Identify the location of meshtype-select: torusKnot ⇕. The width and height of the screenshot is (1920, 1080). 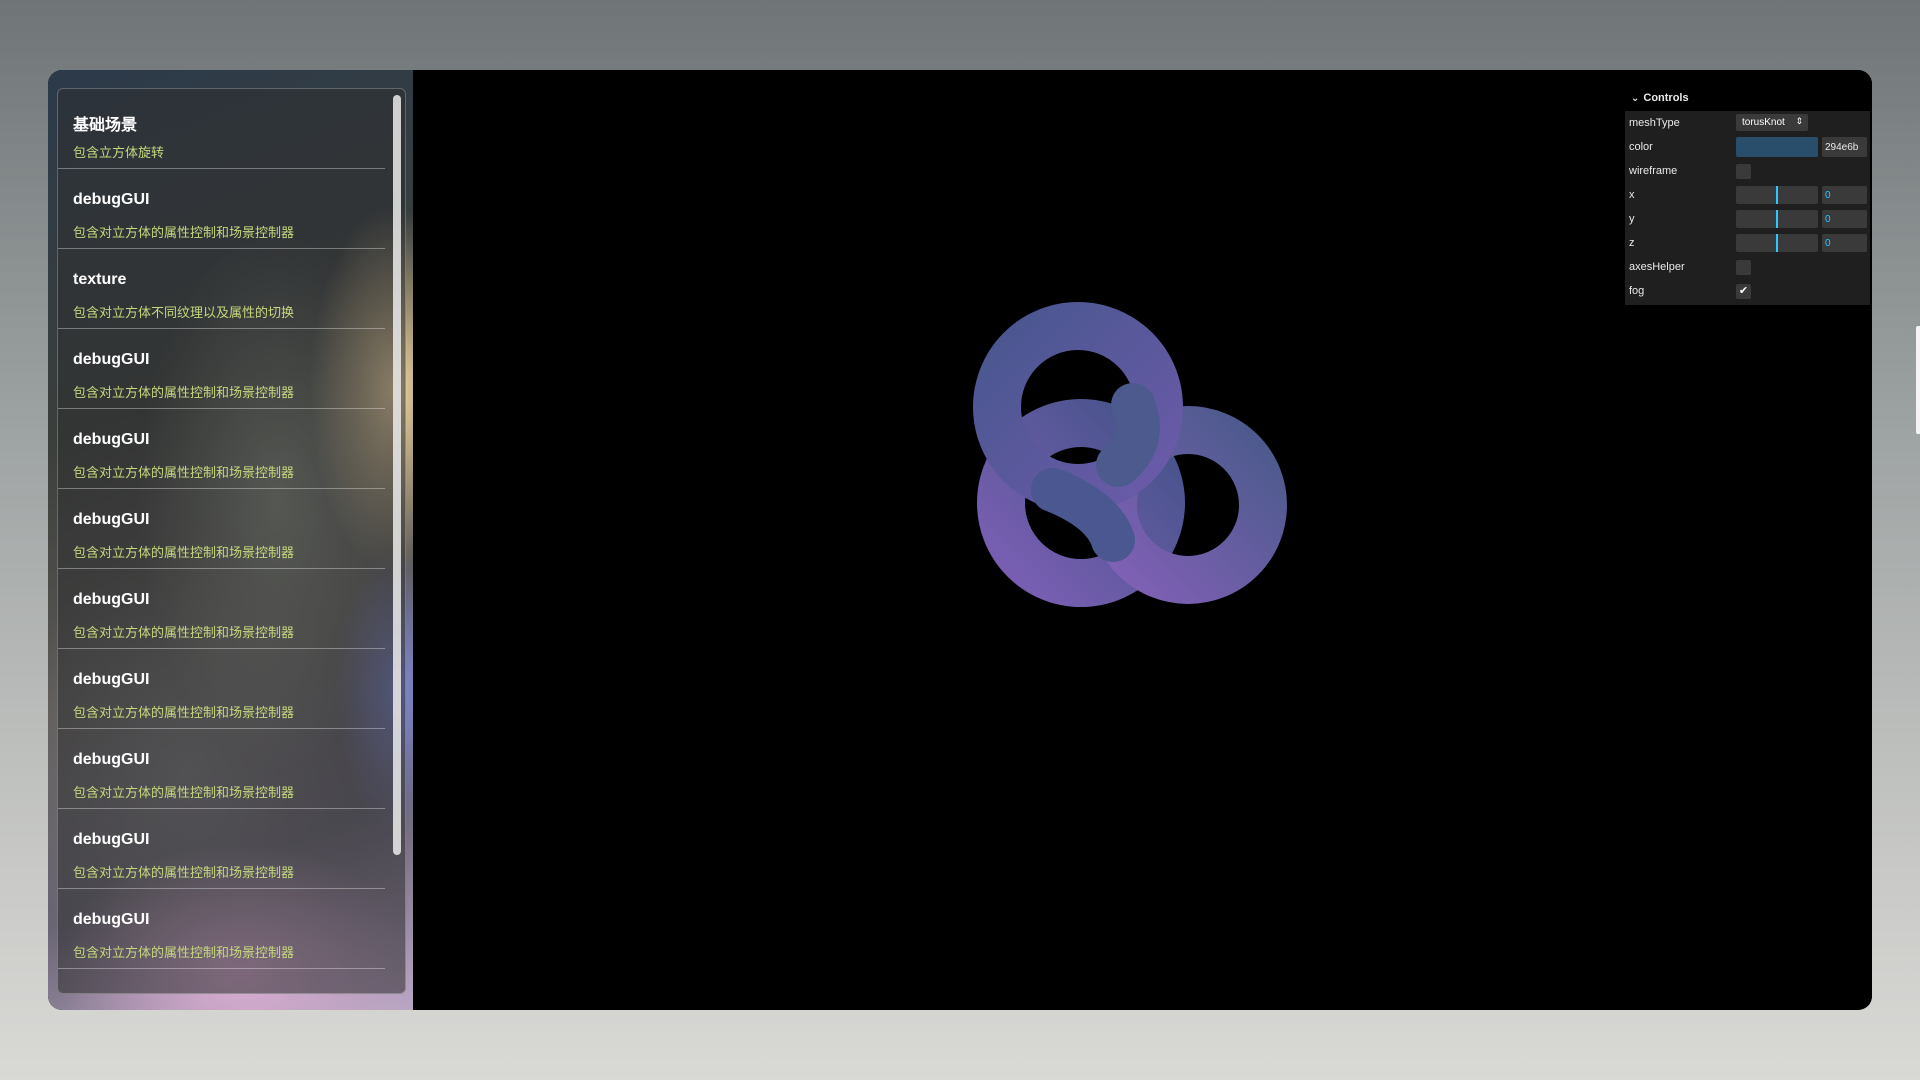
(1772, 122).